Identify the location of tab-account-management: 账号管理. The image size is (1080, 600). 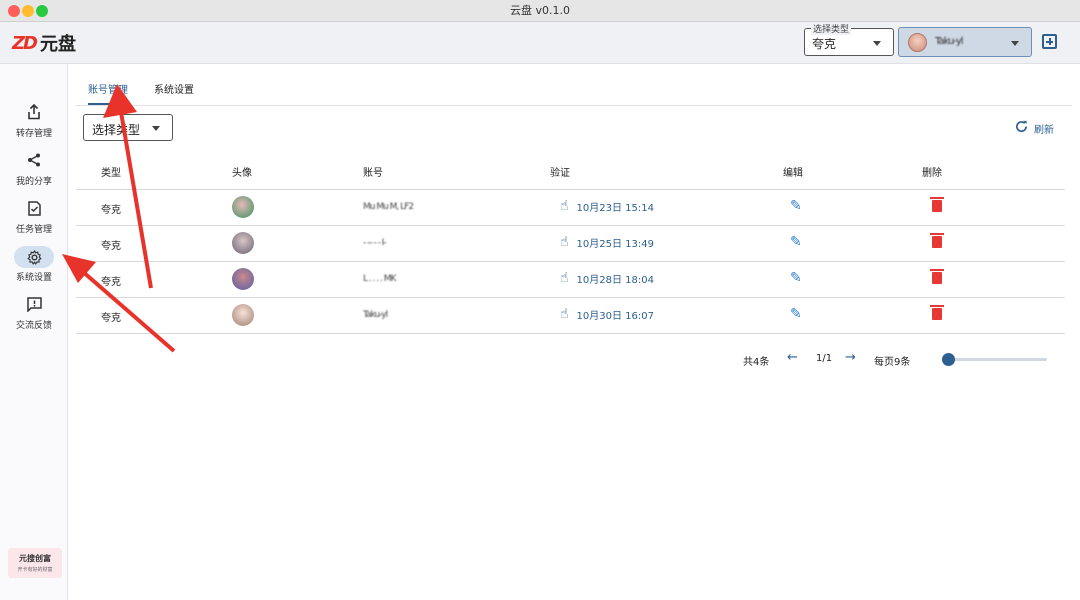
(108, 88).